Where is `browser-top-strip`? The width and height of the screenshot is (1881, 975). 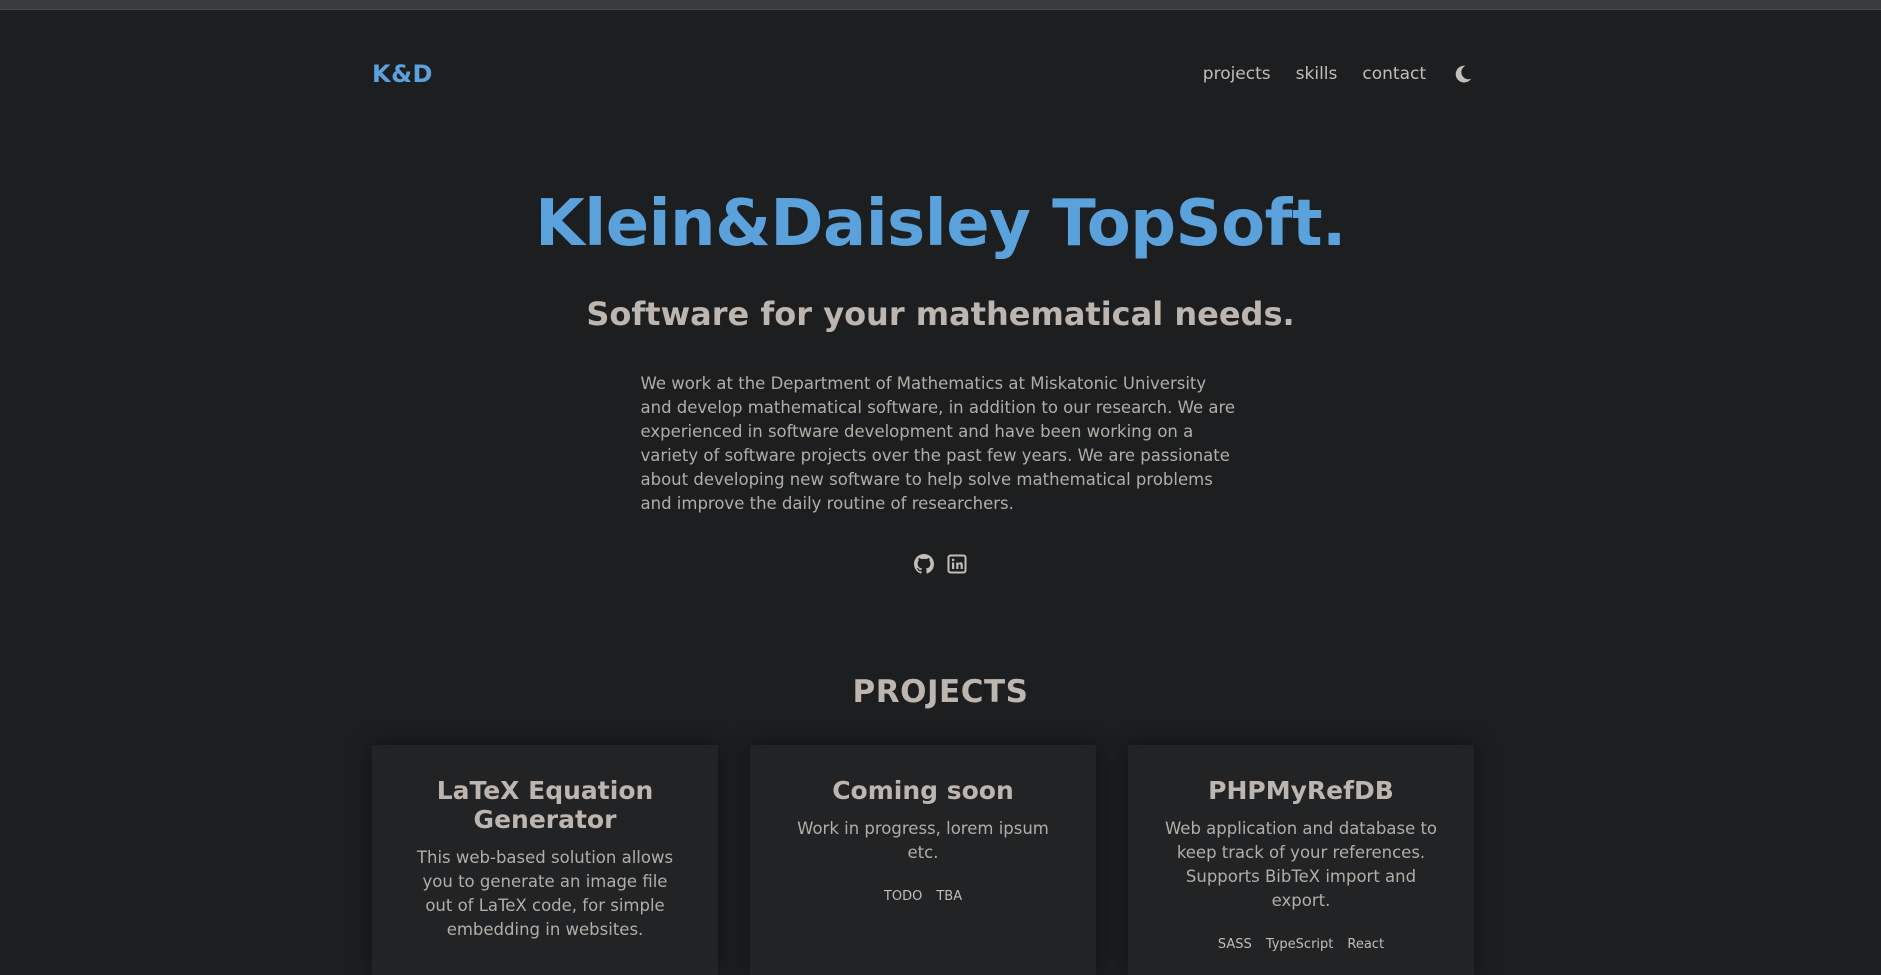
browser-top-strip is located at coordinates (940, 5).